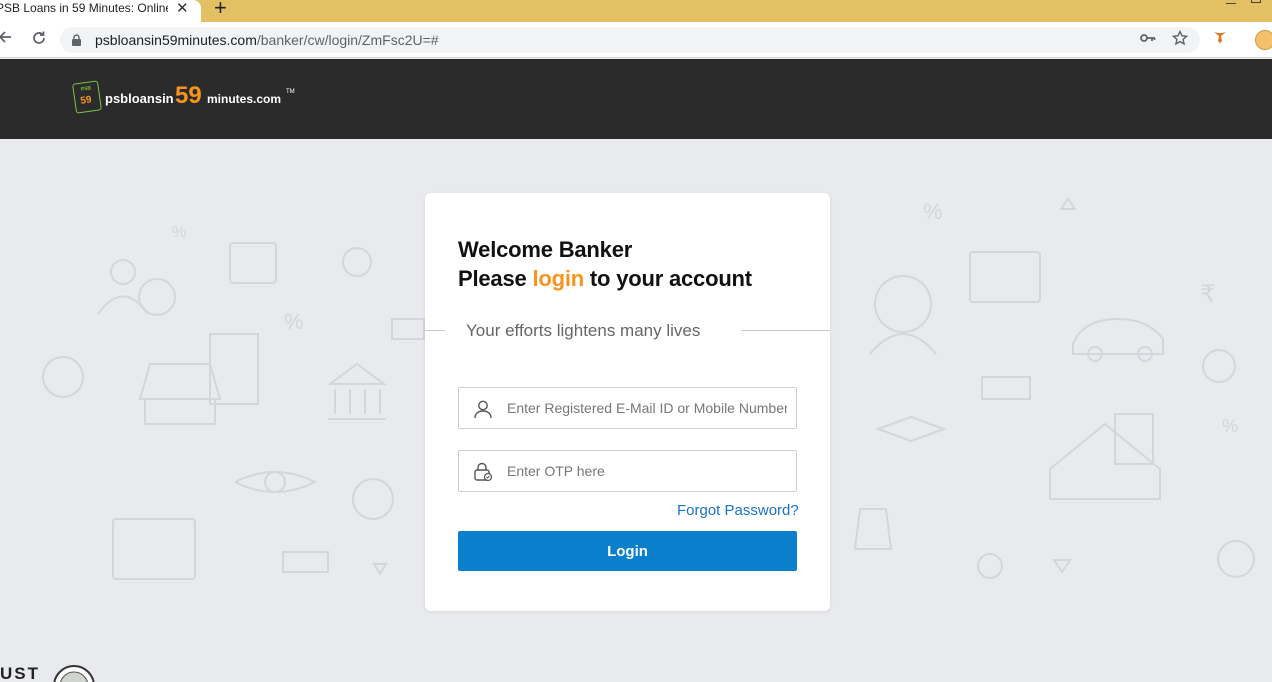 This screenshot has height=682, width=1272. I want to click on cash-deco-icon, so click(408, 329).